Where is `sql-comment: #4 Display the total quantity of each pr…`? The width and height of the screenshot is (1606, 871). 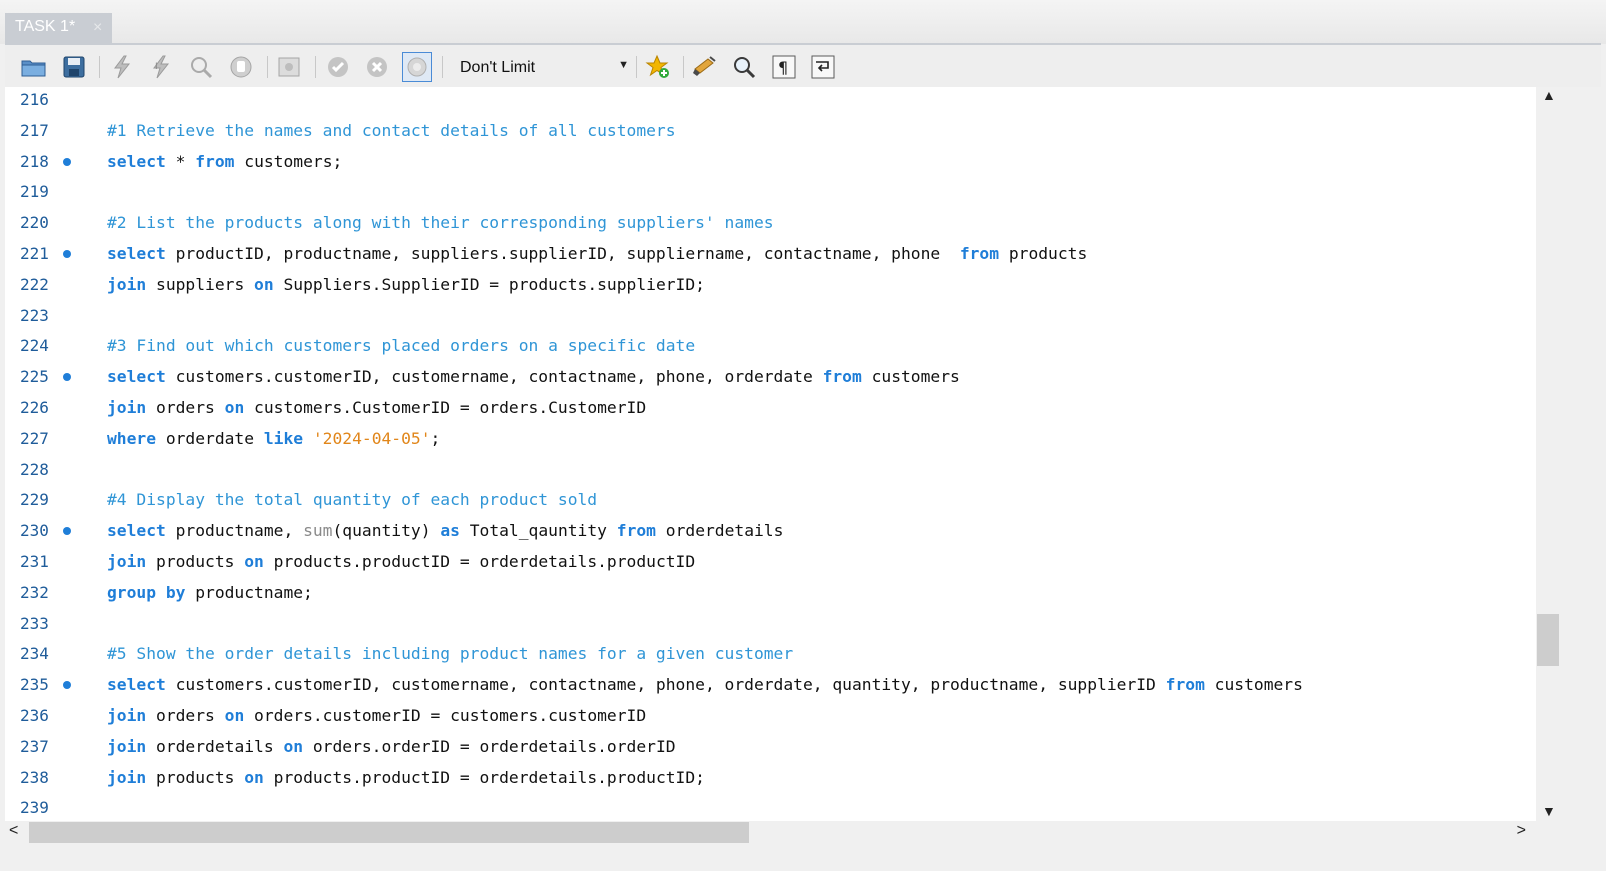 sql-comment: #4 Display the total quantity of each pr… is located at coordinates (352, 499).